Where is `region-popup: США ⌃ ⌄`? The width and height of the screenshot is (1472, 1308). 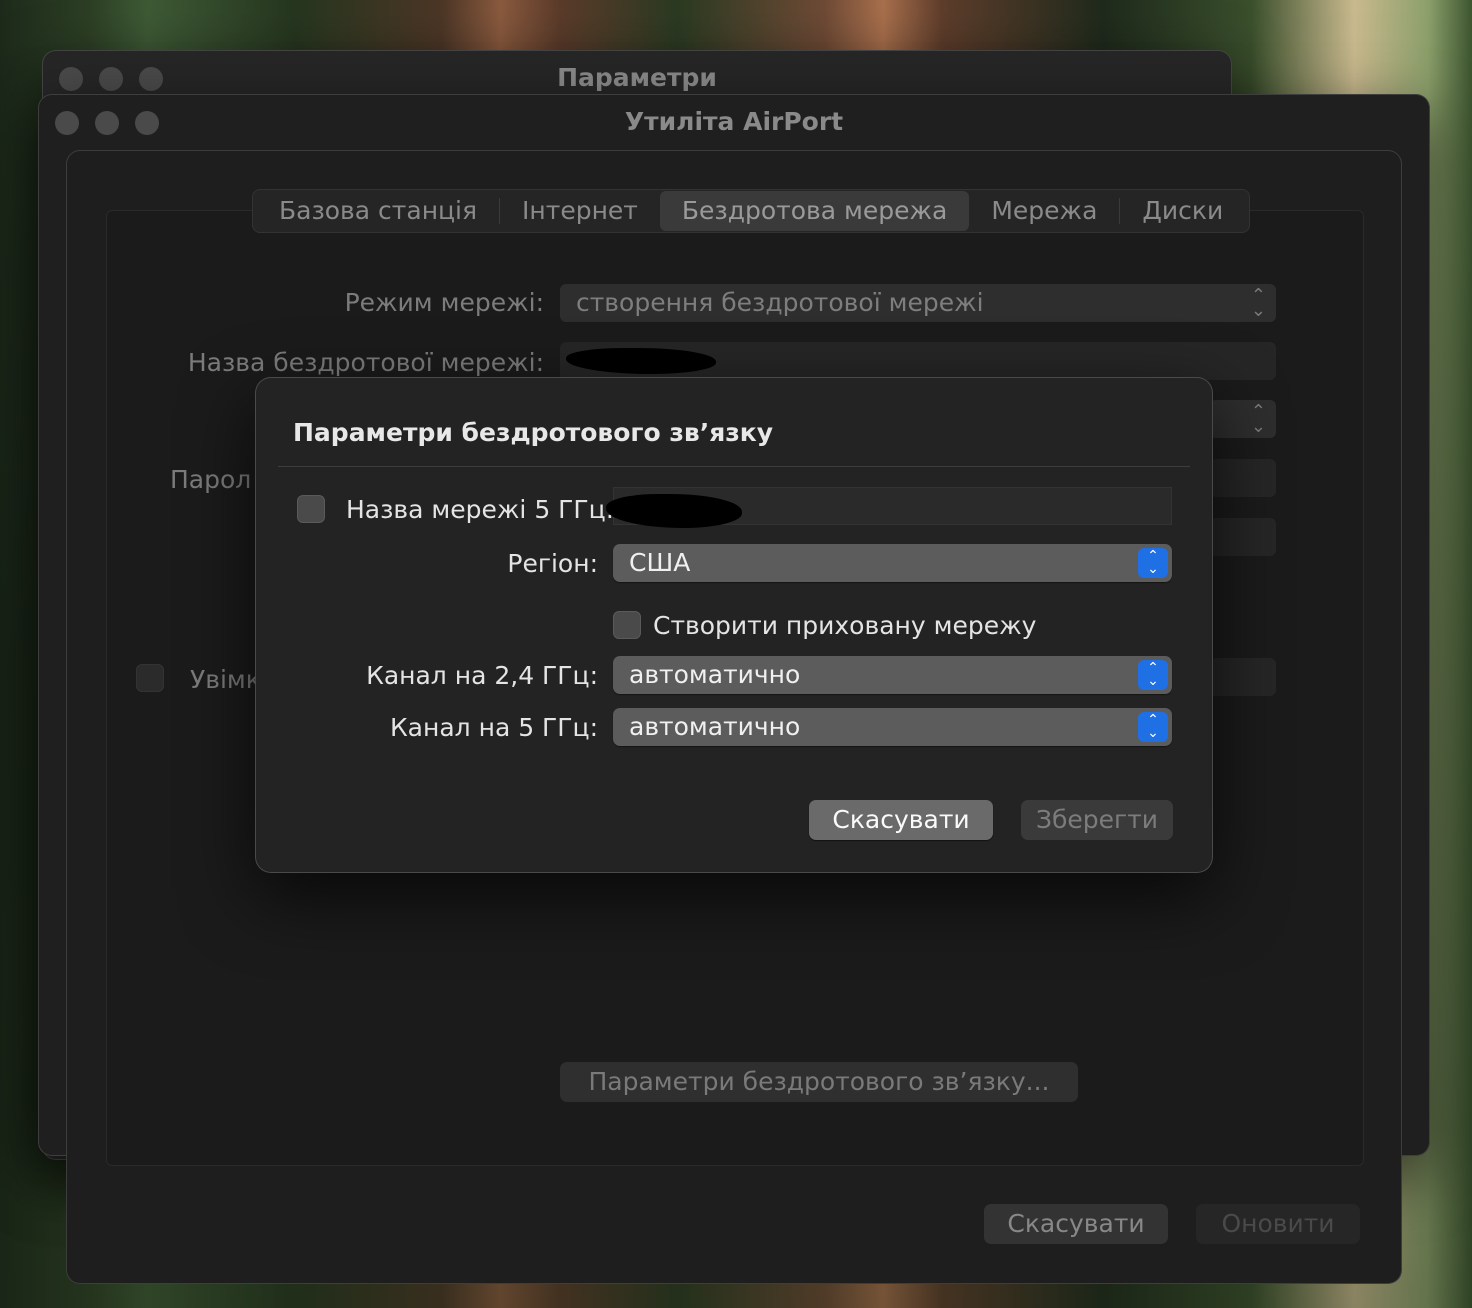 region-popup: США ⌃ ⌄ is located at coordinates (892, 563).